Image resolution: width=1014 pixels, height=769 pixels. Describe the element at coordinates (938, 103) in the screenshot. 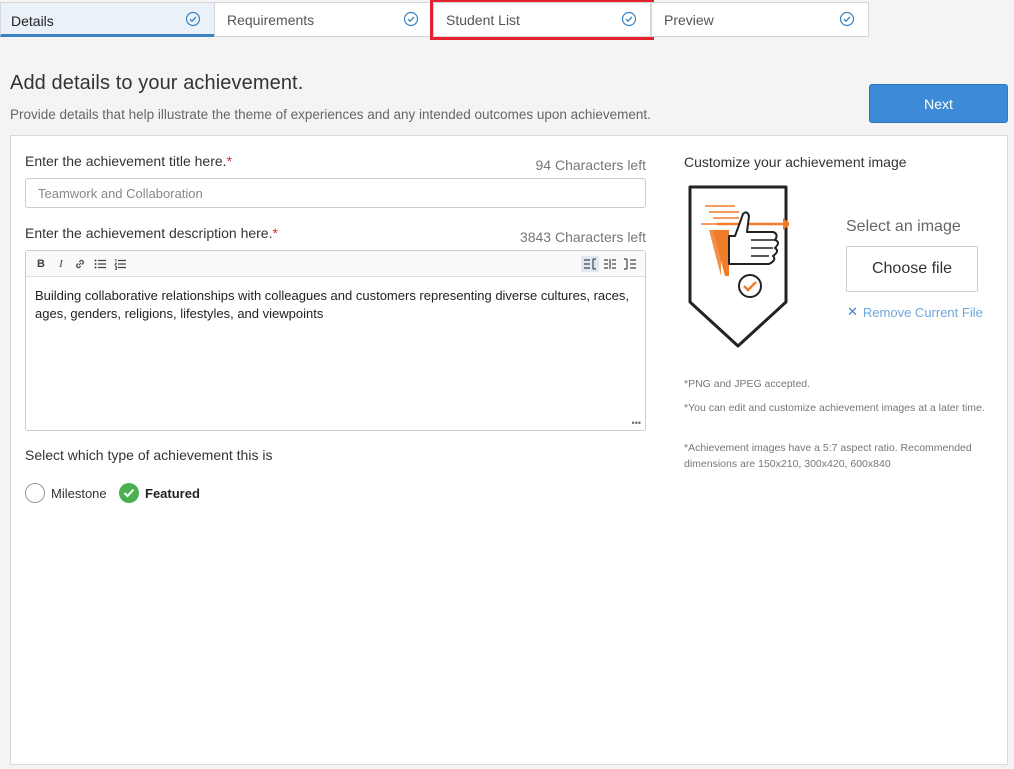

I see `next-button: Next` at that location.